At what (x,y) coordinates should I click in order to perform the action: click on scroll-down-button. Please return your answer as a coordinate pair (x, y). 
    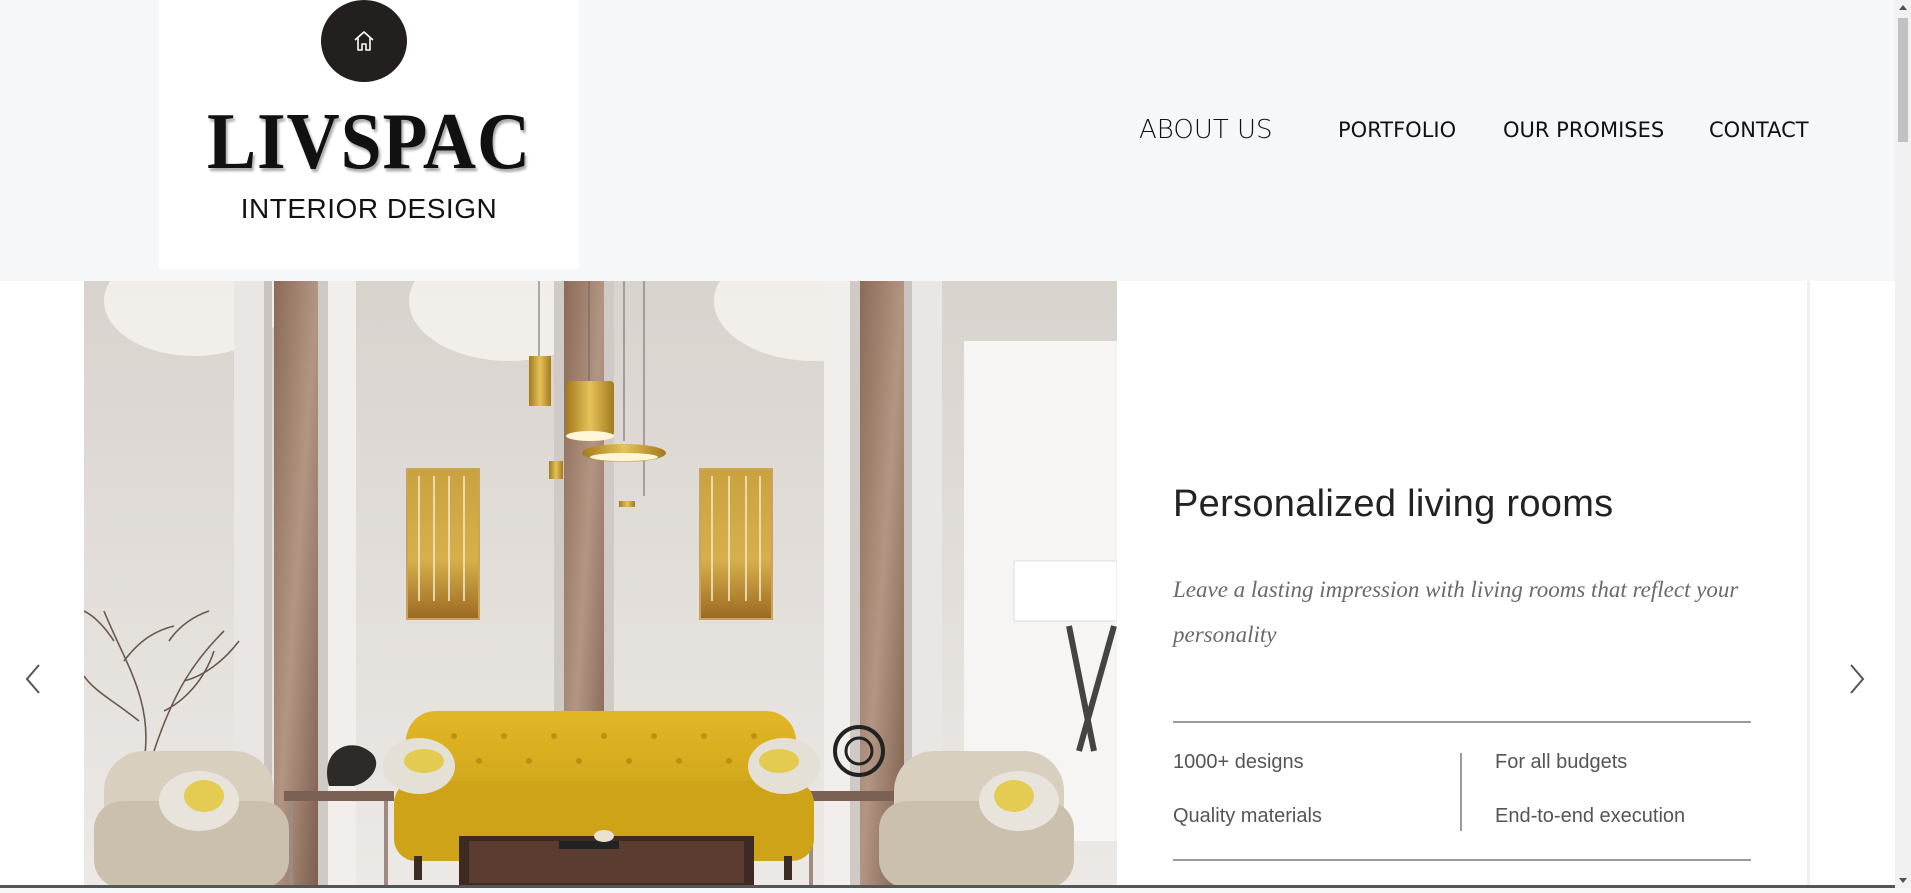
    Looking at the image, I should click on (1903, 880).